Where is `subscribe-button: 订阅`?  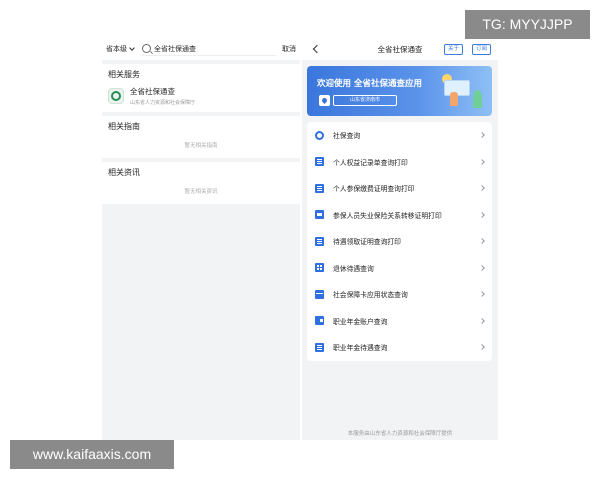 subscribe-button: 订阅 is located at coordinates (482, 49).